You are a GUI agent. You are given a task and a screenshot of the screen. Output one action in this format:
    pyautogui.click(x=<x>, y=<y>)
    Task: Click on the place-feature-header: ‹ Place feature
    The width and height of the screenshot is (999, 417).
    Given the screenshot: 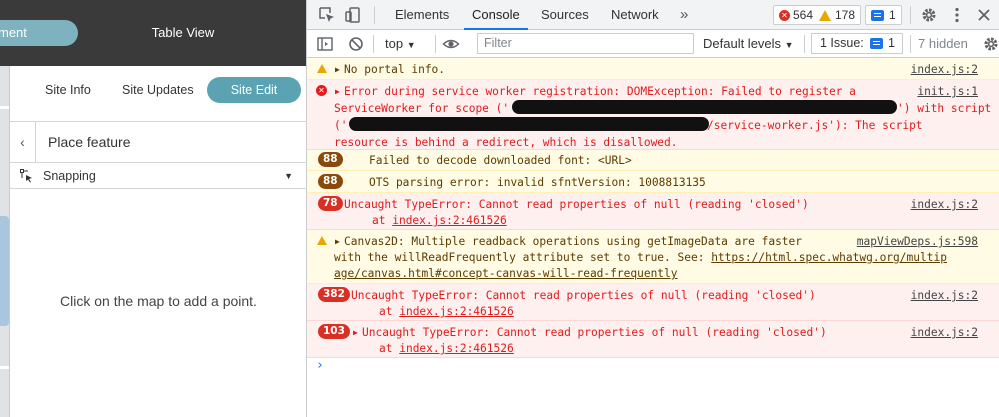 What is the action you would take?
    pyautogui.click(x=158, y=142)
    